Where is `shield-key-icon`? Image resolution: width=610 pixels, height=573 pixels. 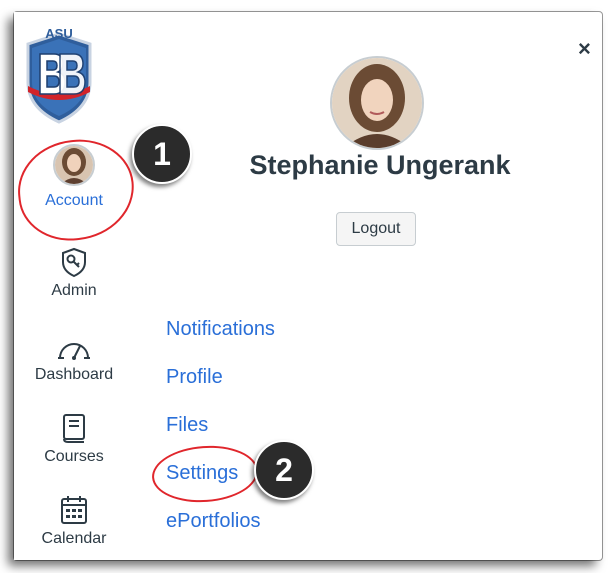 shield-key-icon is located at coordinates (74, 262).